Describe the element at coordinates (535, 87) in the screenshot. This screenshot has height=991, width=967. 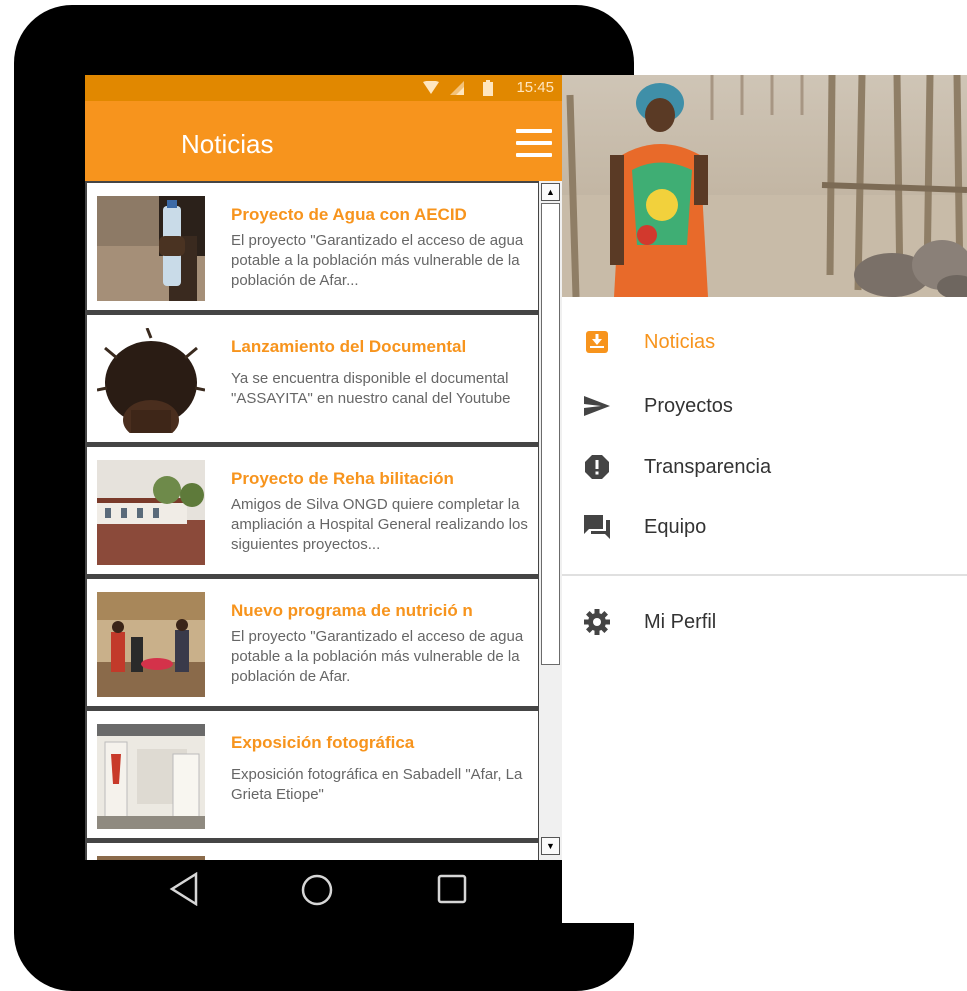
I see `status-time: 15:45` at that location.